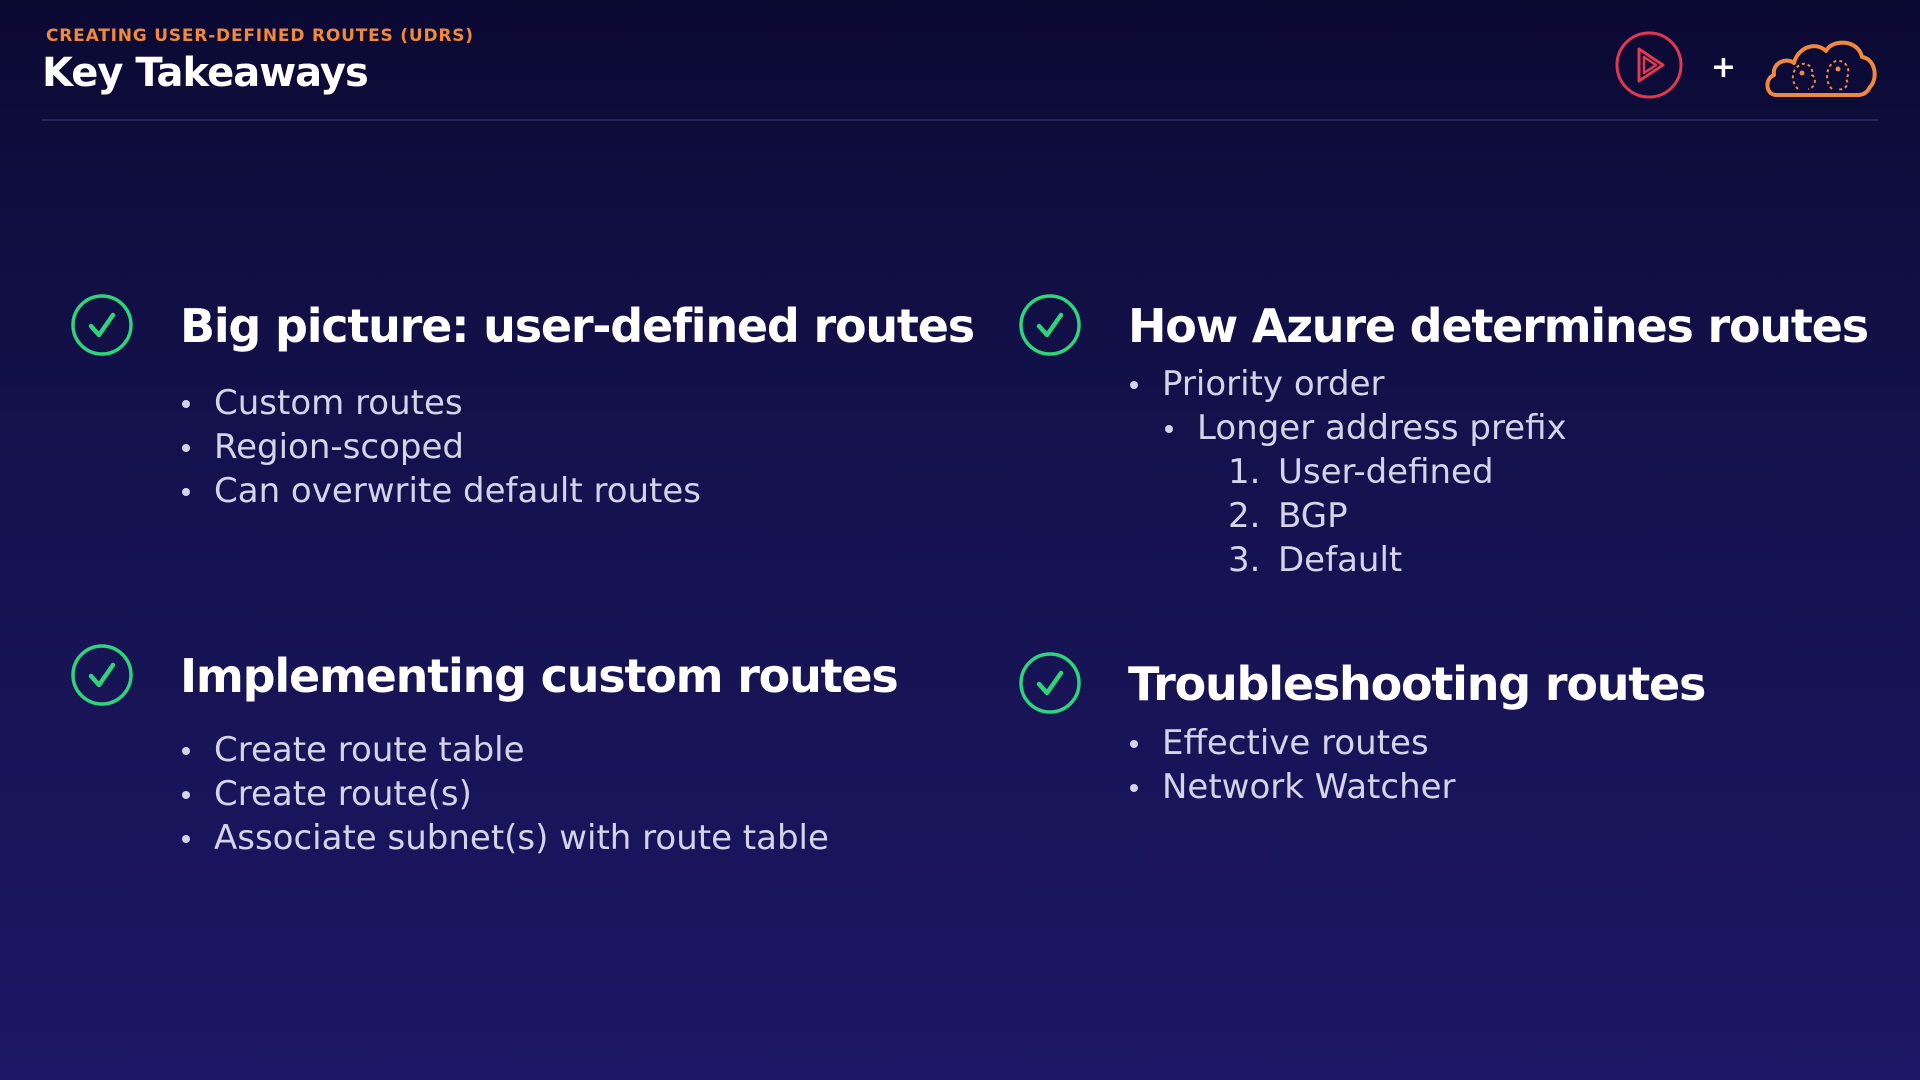 This screenshot has height=1080, width=1920. What do you see at coordinates (205, 73) in the screenshot?
I see `page-title: Key Takeaways` at bounding box center [205, 73].